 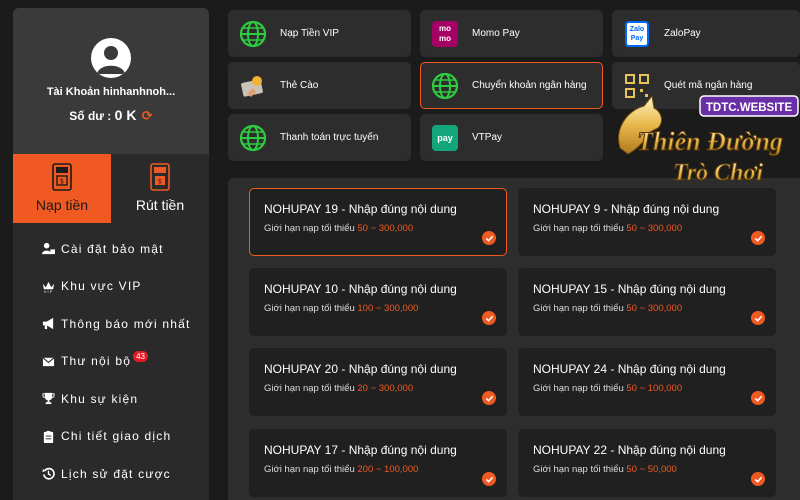 I want to click on menu-item-label: Lịch sử đặt cược, so click(x=116, y=473).